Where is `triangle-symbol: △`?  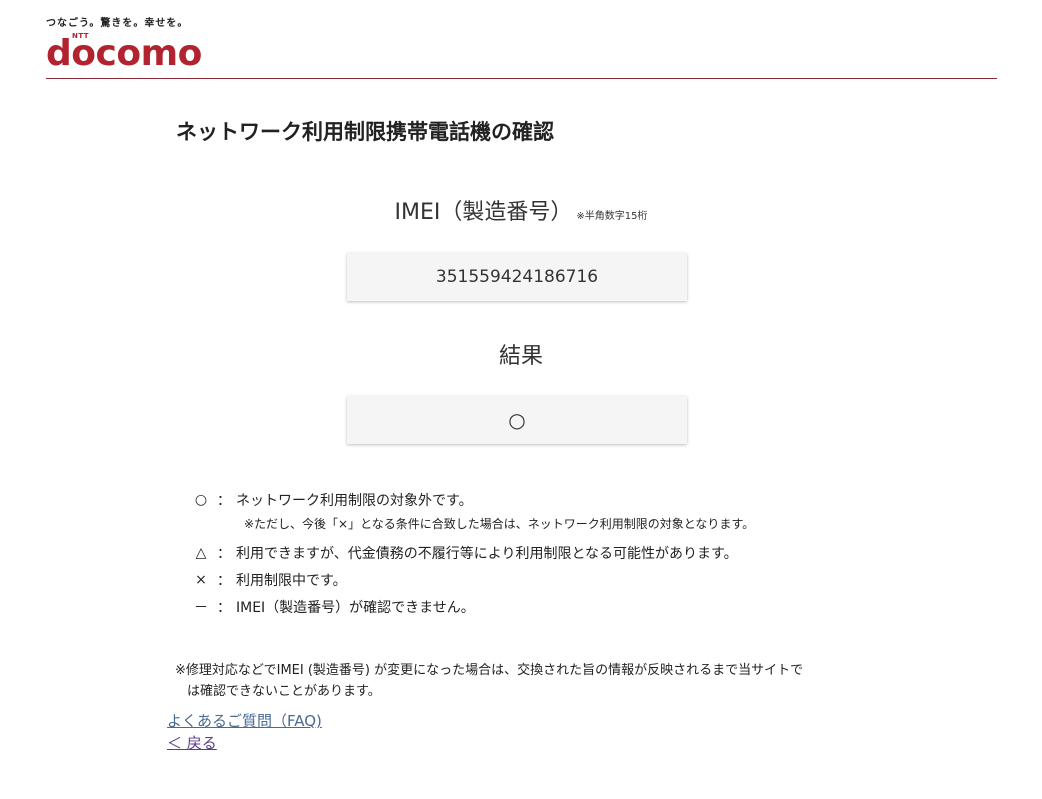 triangle-symbol: △ is located at coordinates (201, 552).